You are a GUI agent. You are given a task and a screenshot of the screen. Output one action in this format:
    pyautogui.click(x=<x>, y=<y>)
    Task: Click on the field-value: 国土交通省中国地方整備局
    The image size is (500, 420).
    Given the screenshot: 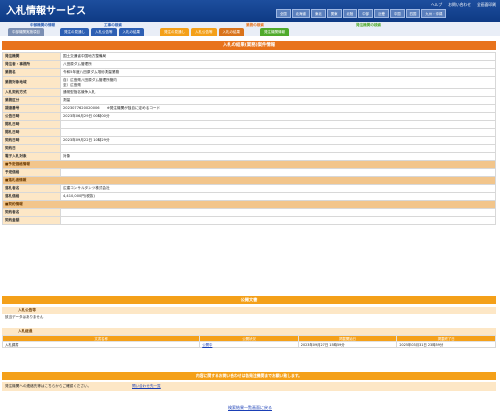 What is the action you would take?
    pyautogui.click(x=278, y=56)
    